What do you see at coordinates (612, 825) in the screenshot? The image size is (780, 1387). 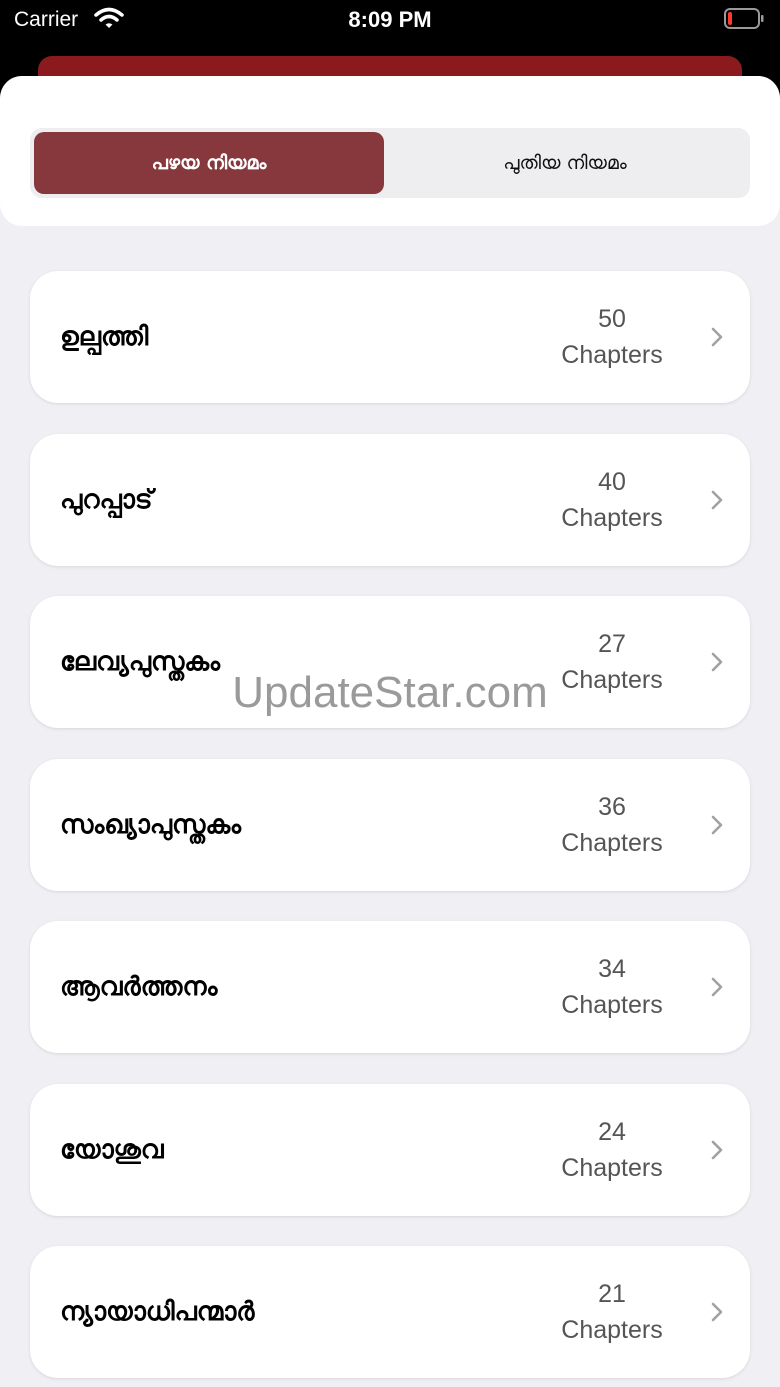 I see `chapter-count: 36 Chapters` at bounding box center [612, 825].